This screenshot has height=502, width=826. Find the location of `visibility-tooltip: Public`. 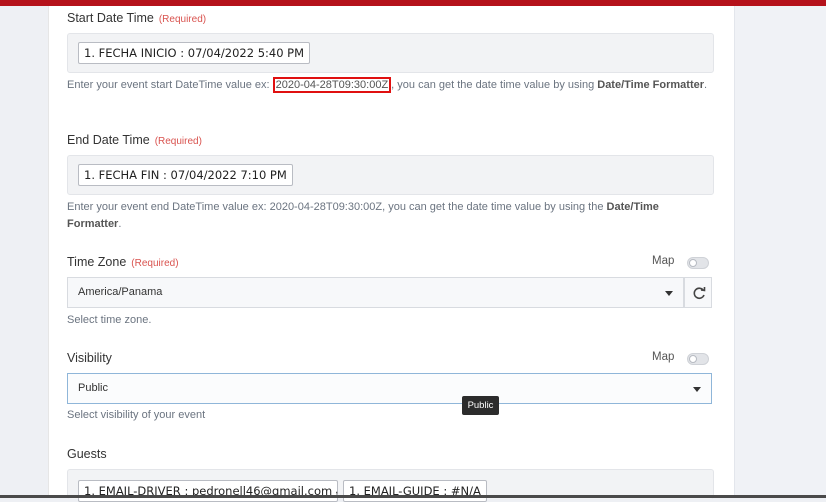

visibility-tooltip: Public is located at coordinates (480, 405).